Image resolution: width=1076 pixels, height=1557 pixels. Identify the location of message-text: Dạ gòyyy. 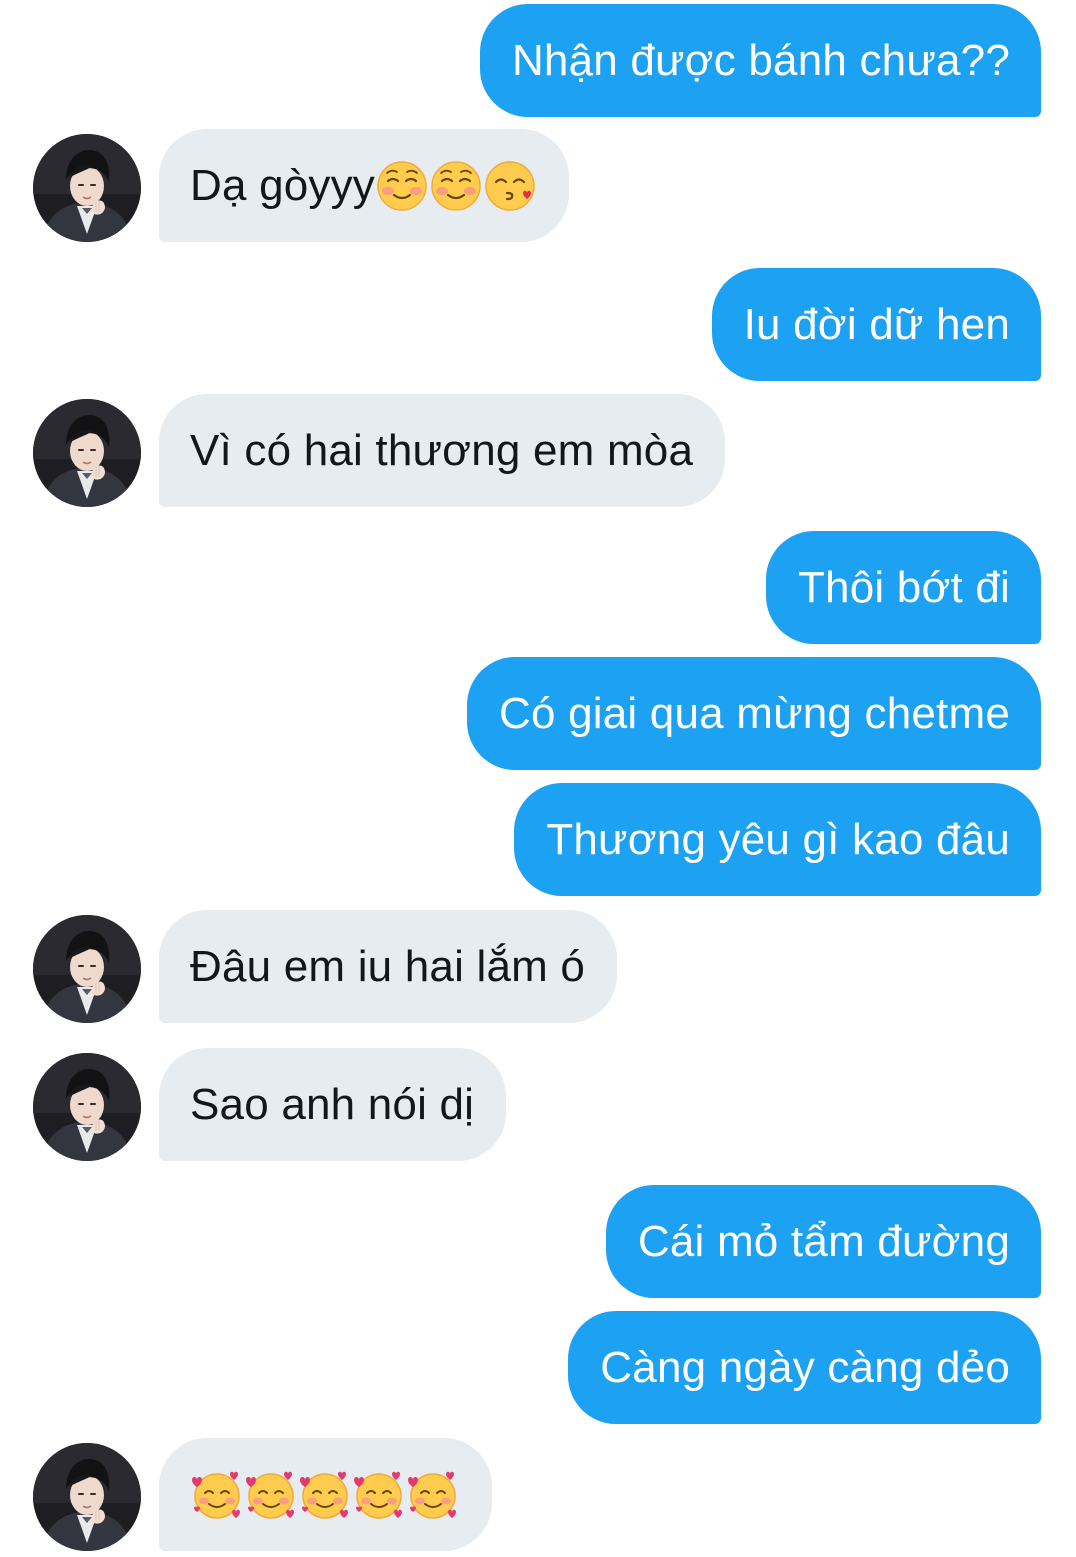
(283, 185).